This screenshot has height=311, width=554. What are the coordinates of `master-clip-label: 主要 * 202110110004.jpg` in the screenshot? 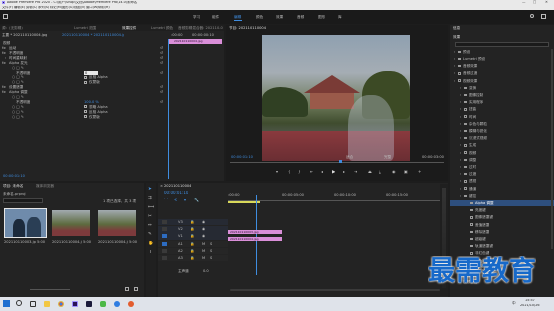 It's located at (24, 35).